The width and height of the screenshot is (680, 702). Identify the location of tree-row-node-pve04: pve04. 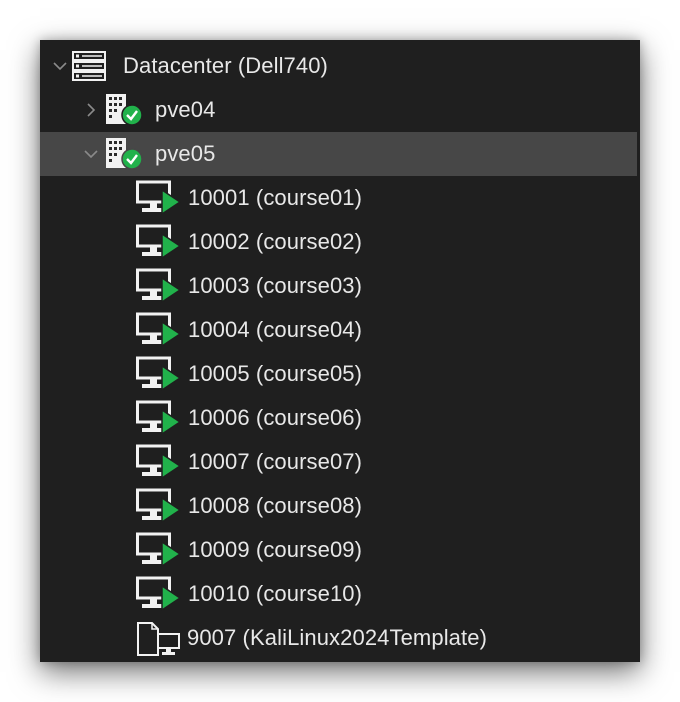
(338, 110).